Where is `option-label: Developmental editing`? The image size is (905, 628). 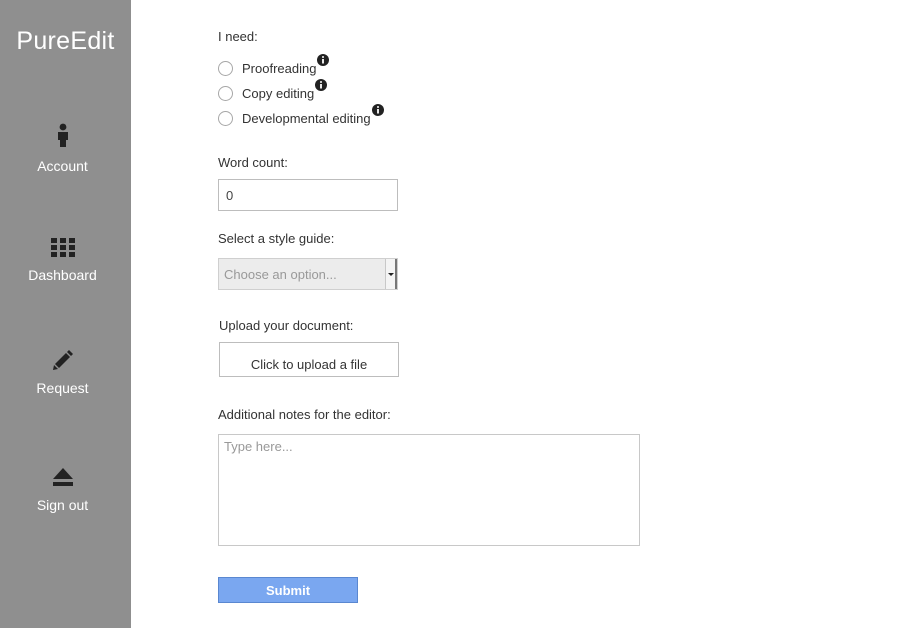 option-label: Developmental editing is located at coordinates (306, 118).